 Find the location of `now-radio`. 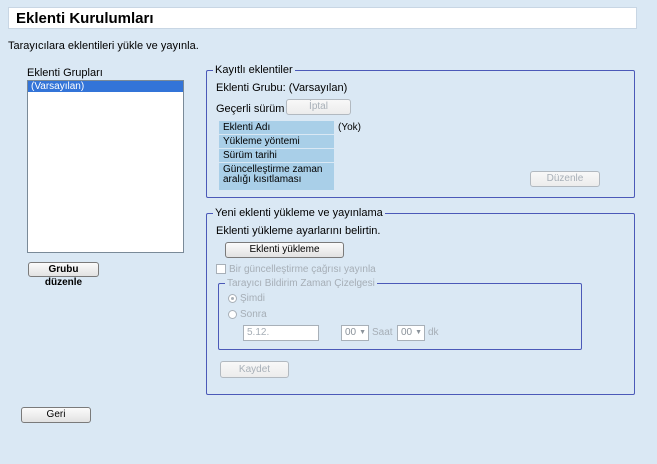

now-radio is located at coordinates (232, 298).